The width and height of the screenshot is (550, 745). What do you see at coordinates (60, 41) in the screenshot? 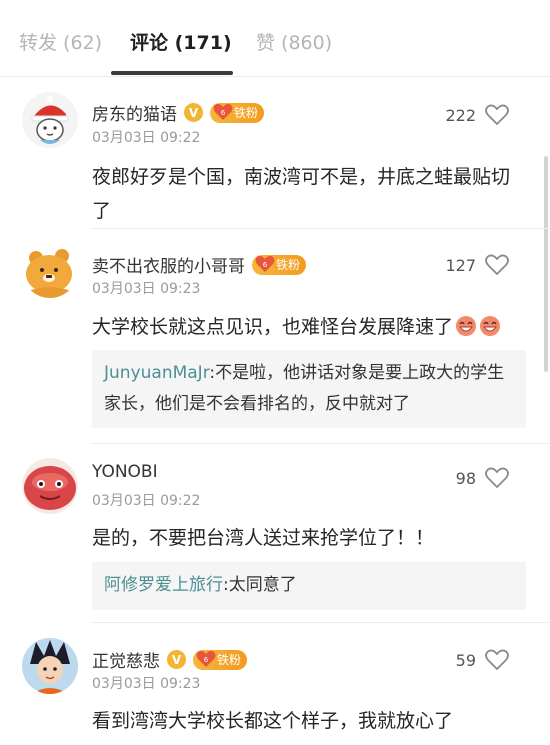
I see `tab-reposts: 转发 (62)` at bounding box center [60, 41].